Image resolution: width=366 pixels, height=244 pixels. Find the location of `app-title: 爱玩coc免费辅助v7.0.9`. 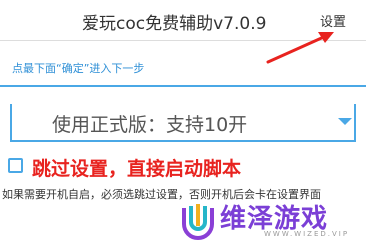

app-title: 爱玩coc免费辅助v7.0.9 is located at coordinates (174, 24).